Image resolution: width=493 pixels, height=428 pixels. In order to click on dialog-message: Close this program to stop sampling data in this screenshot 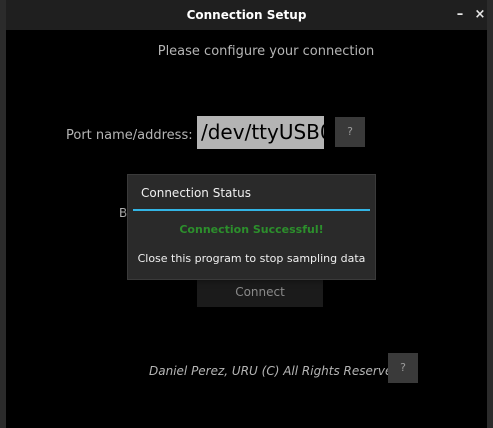, I will do `click(251, 258)`.